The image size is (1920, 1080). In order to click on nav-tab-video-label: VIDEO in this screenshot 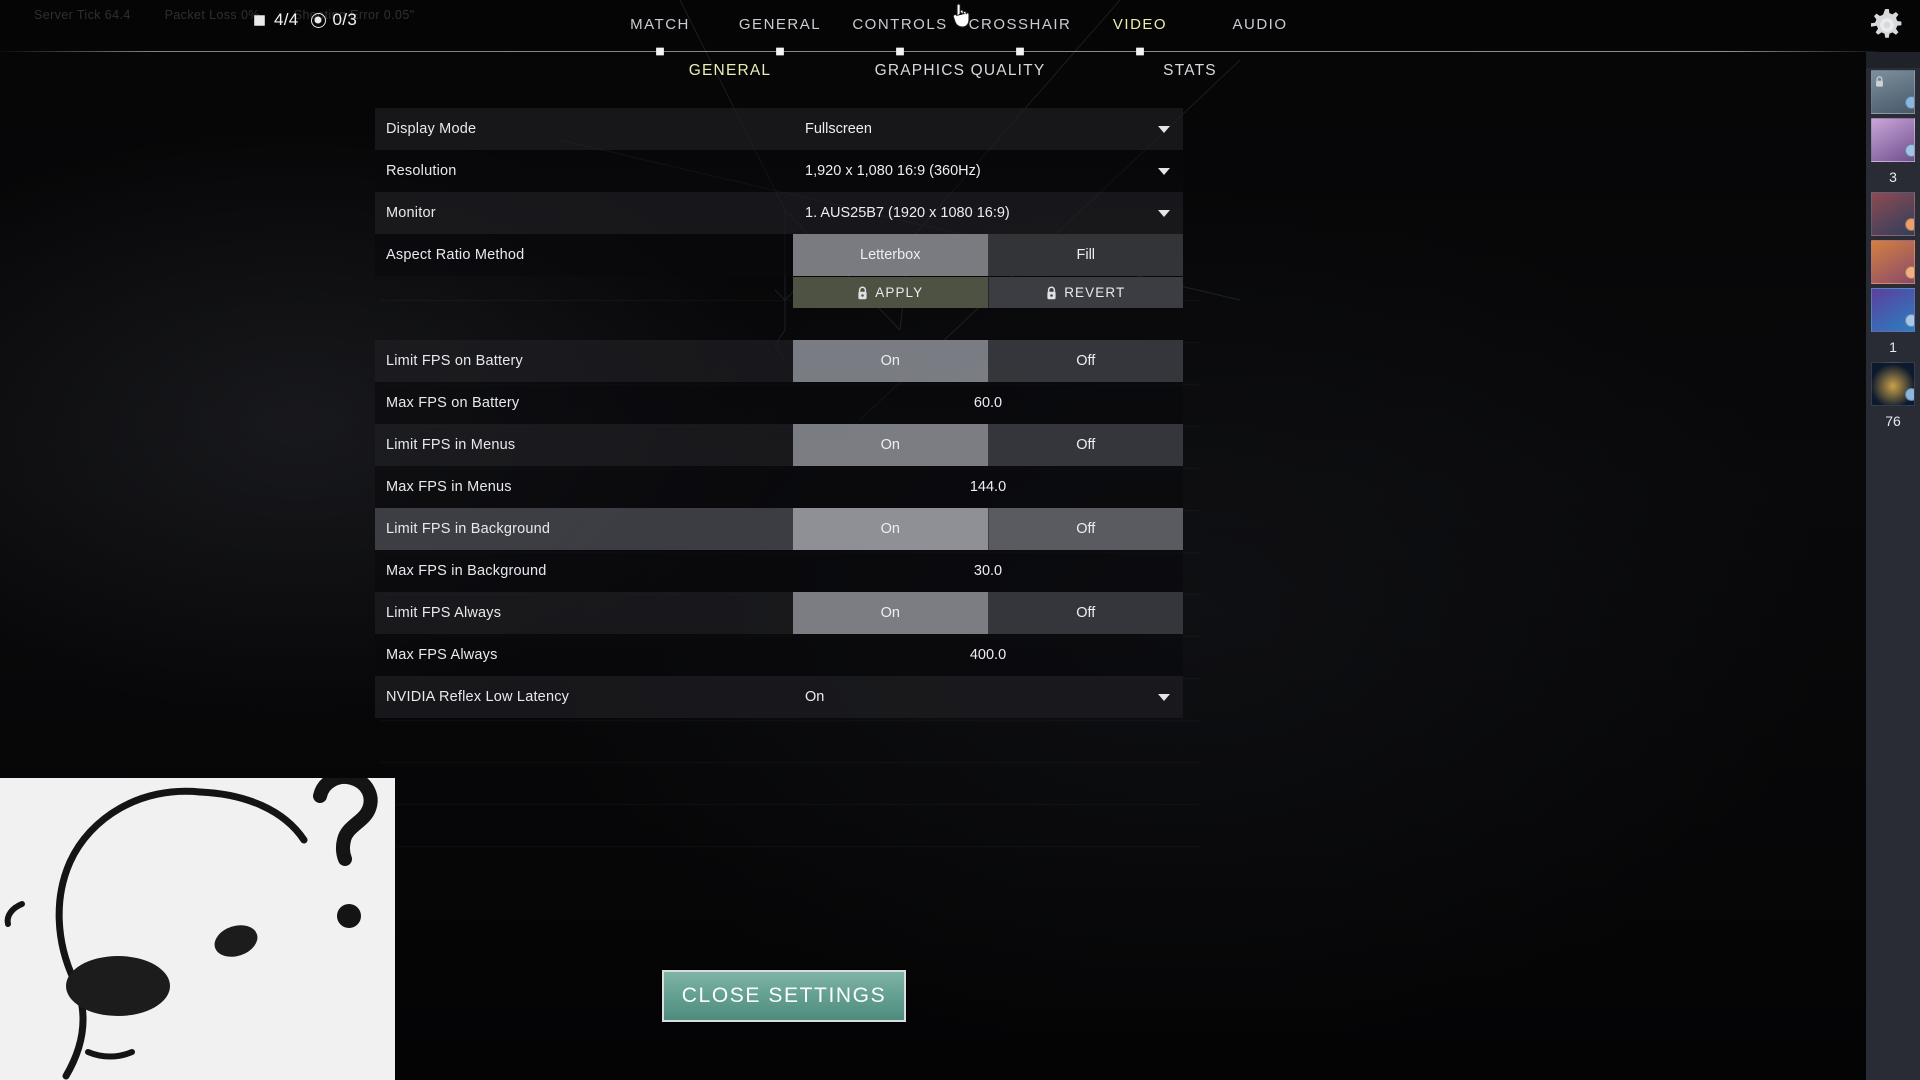, I will do `click(1140, 24)`.